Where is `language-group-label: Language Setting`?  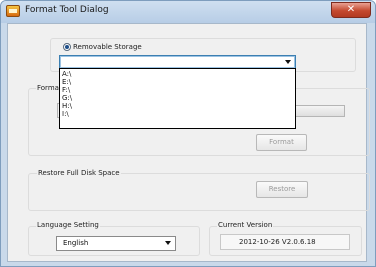 language-group-label: Language Setting is located at coordinates (68, 225).